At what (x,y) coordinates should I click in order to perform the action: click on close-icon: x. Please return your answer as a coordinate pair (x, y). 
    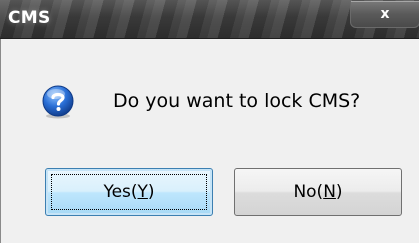
    Looking at the image, I should click on (385, 14).